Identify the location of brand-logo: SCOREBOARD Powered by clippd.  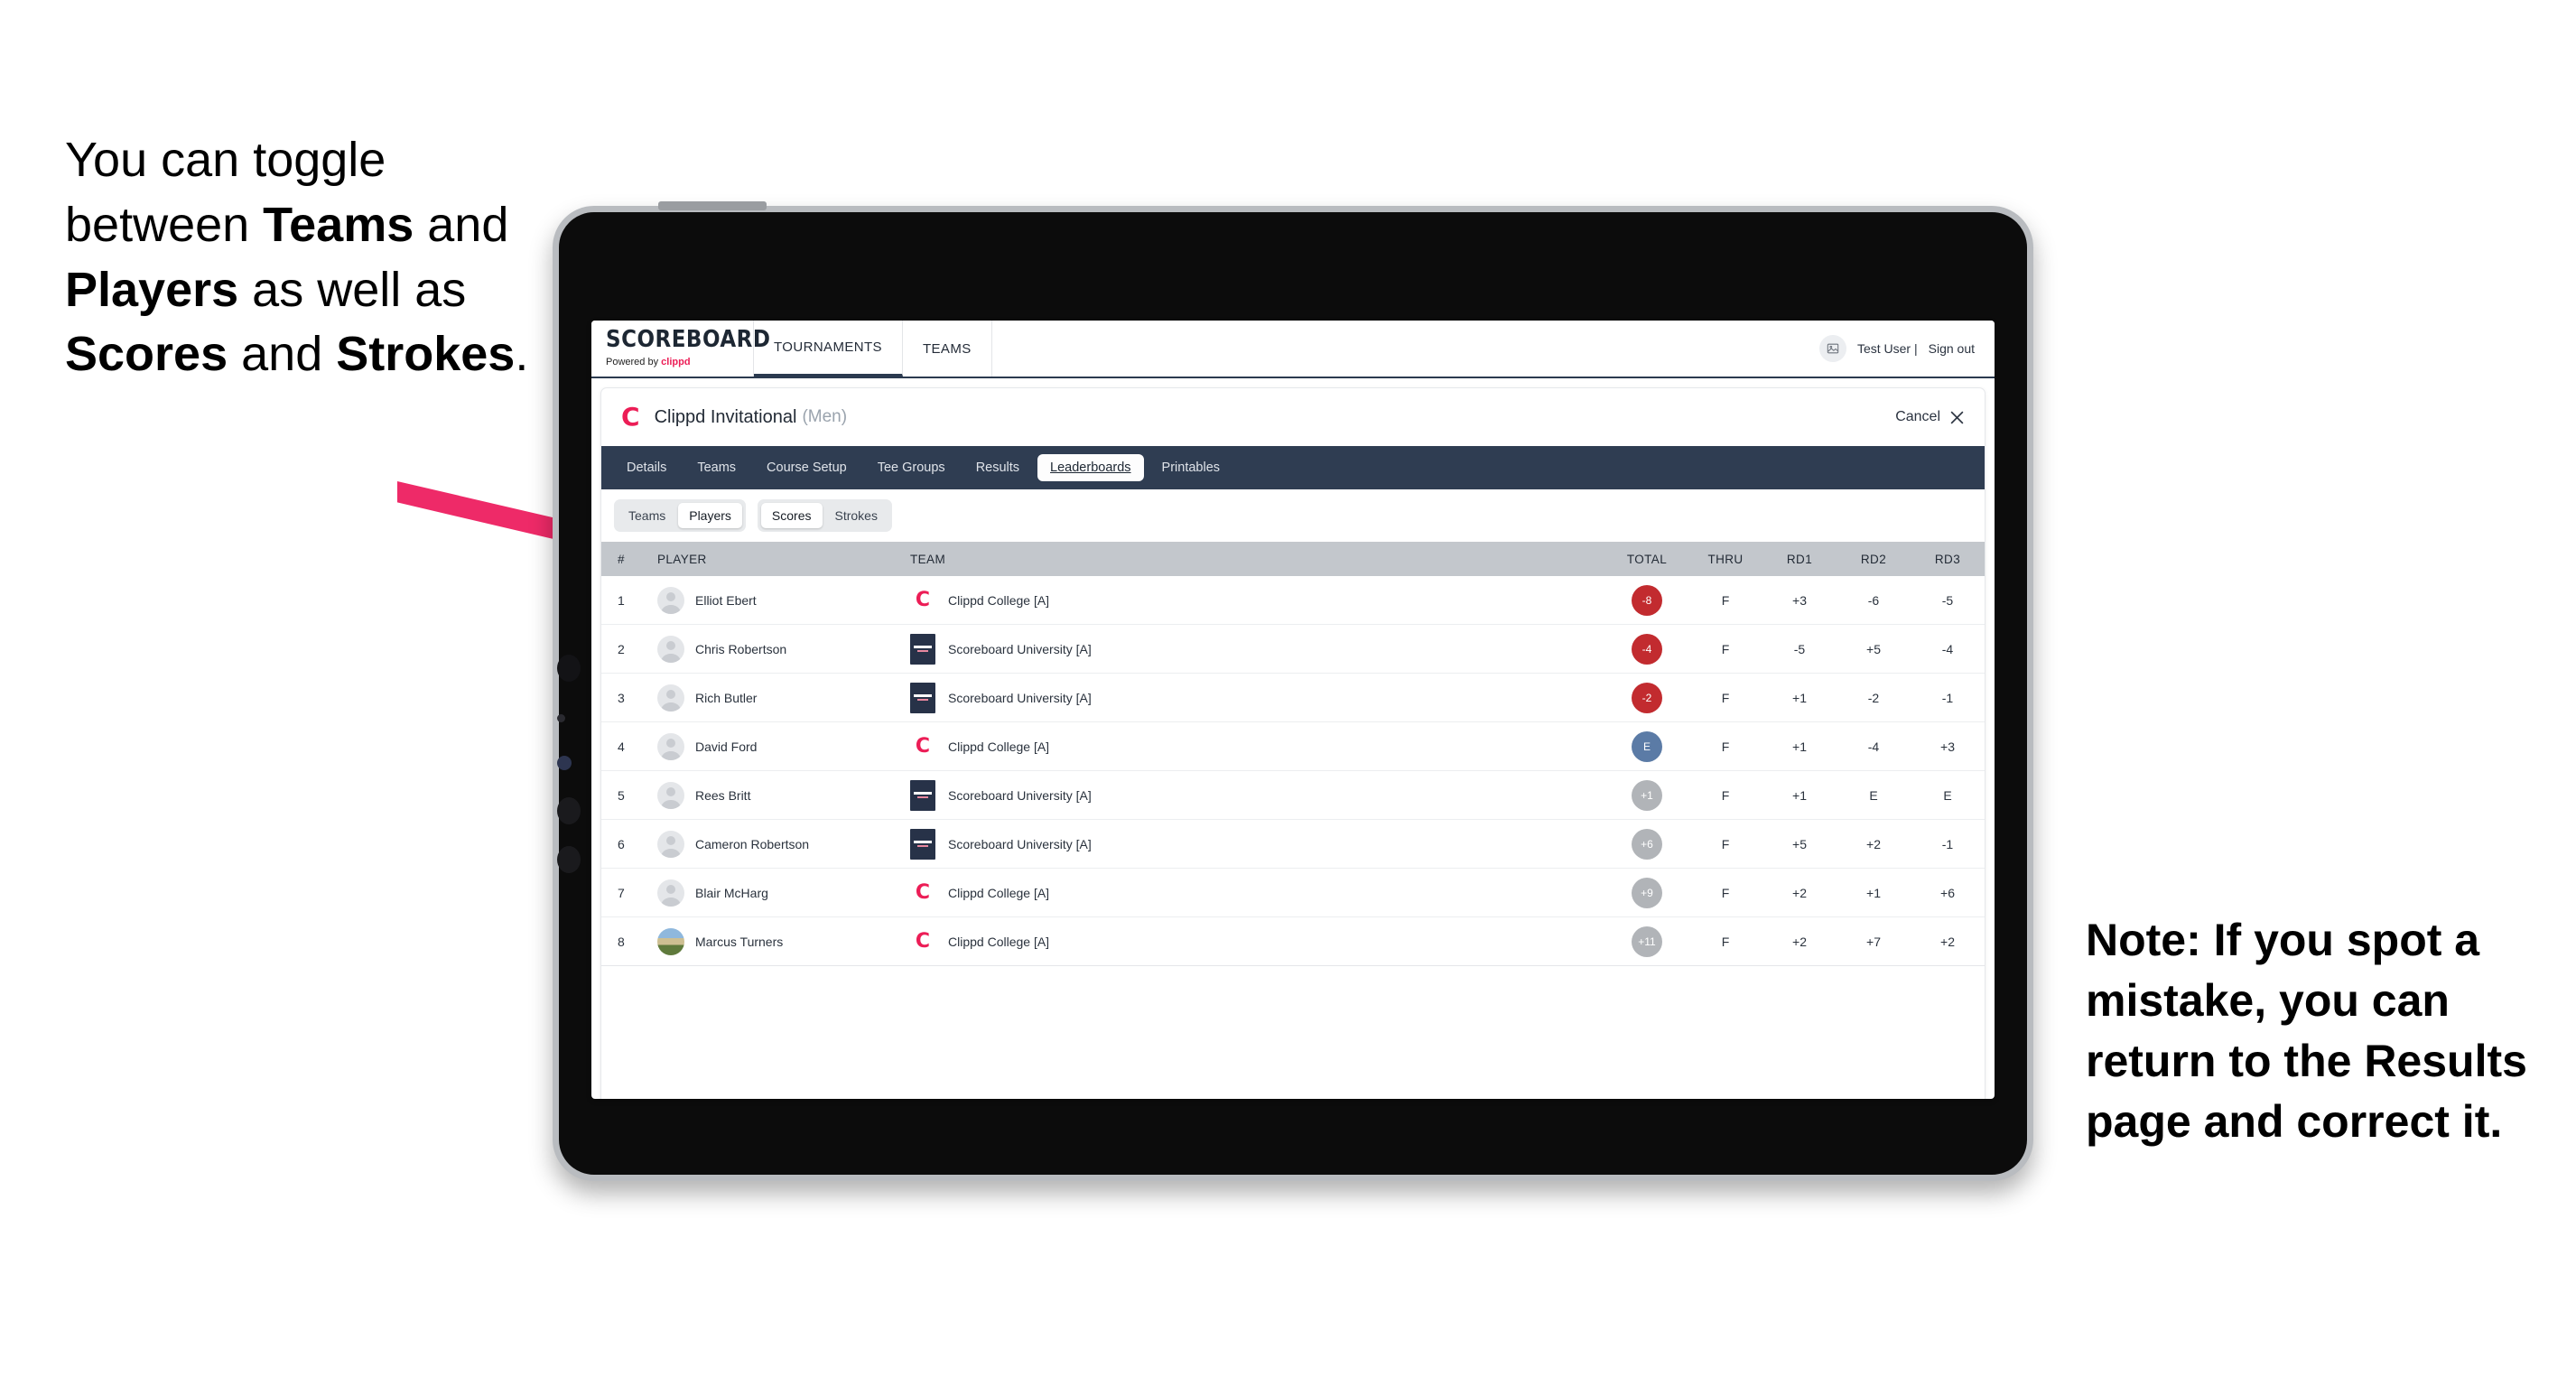
(680, 349).